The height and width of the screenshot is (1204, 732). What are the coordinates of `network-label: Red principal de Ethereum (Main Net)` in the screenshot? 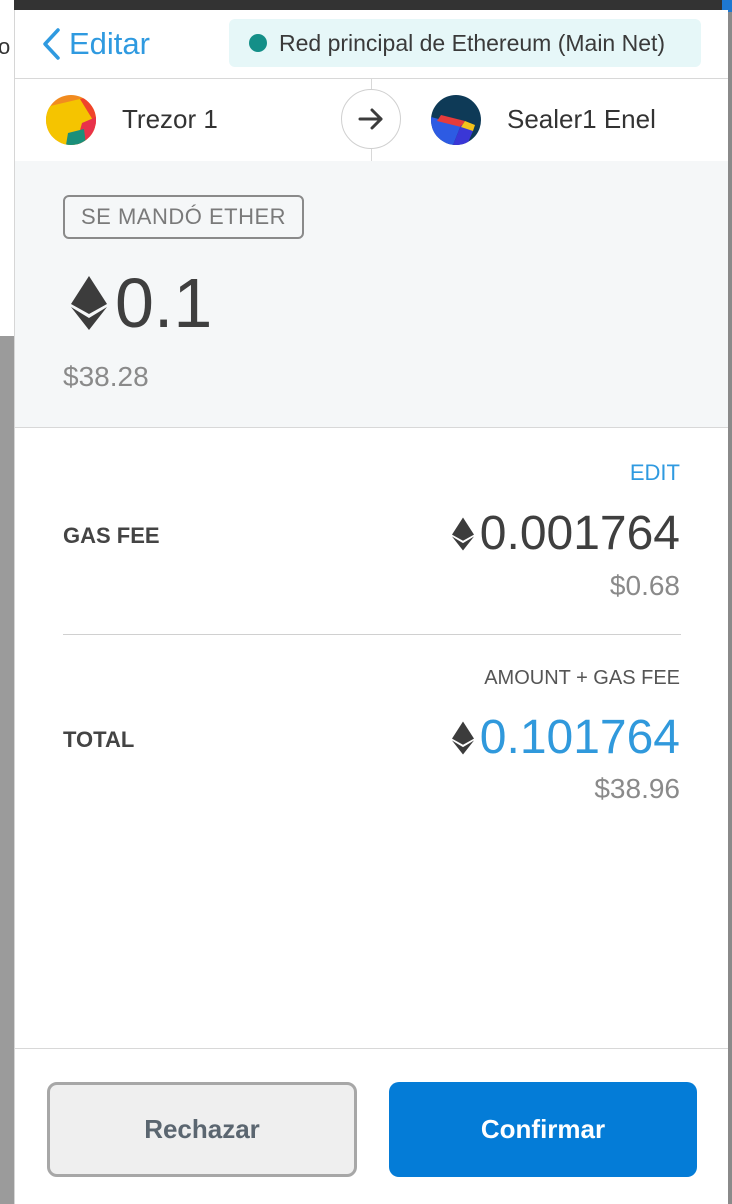 It's located at (472, 42).